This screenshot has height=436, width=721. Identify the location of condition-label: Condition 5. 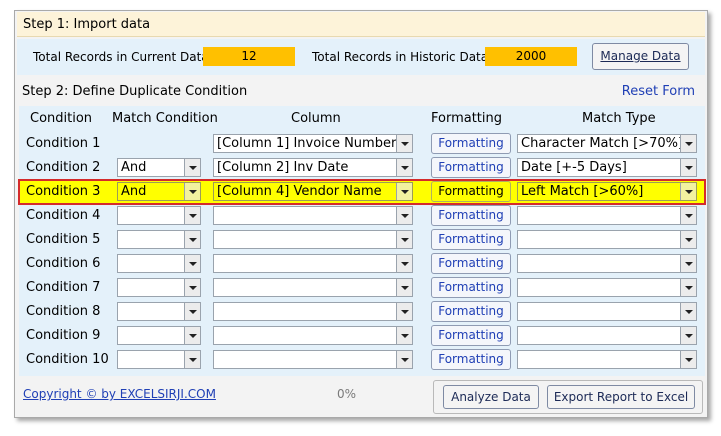
(63, 239).